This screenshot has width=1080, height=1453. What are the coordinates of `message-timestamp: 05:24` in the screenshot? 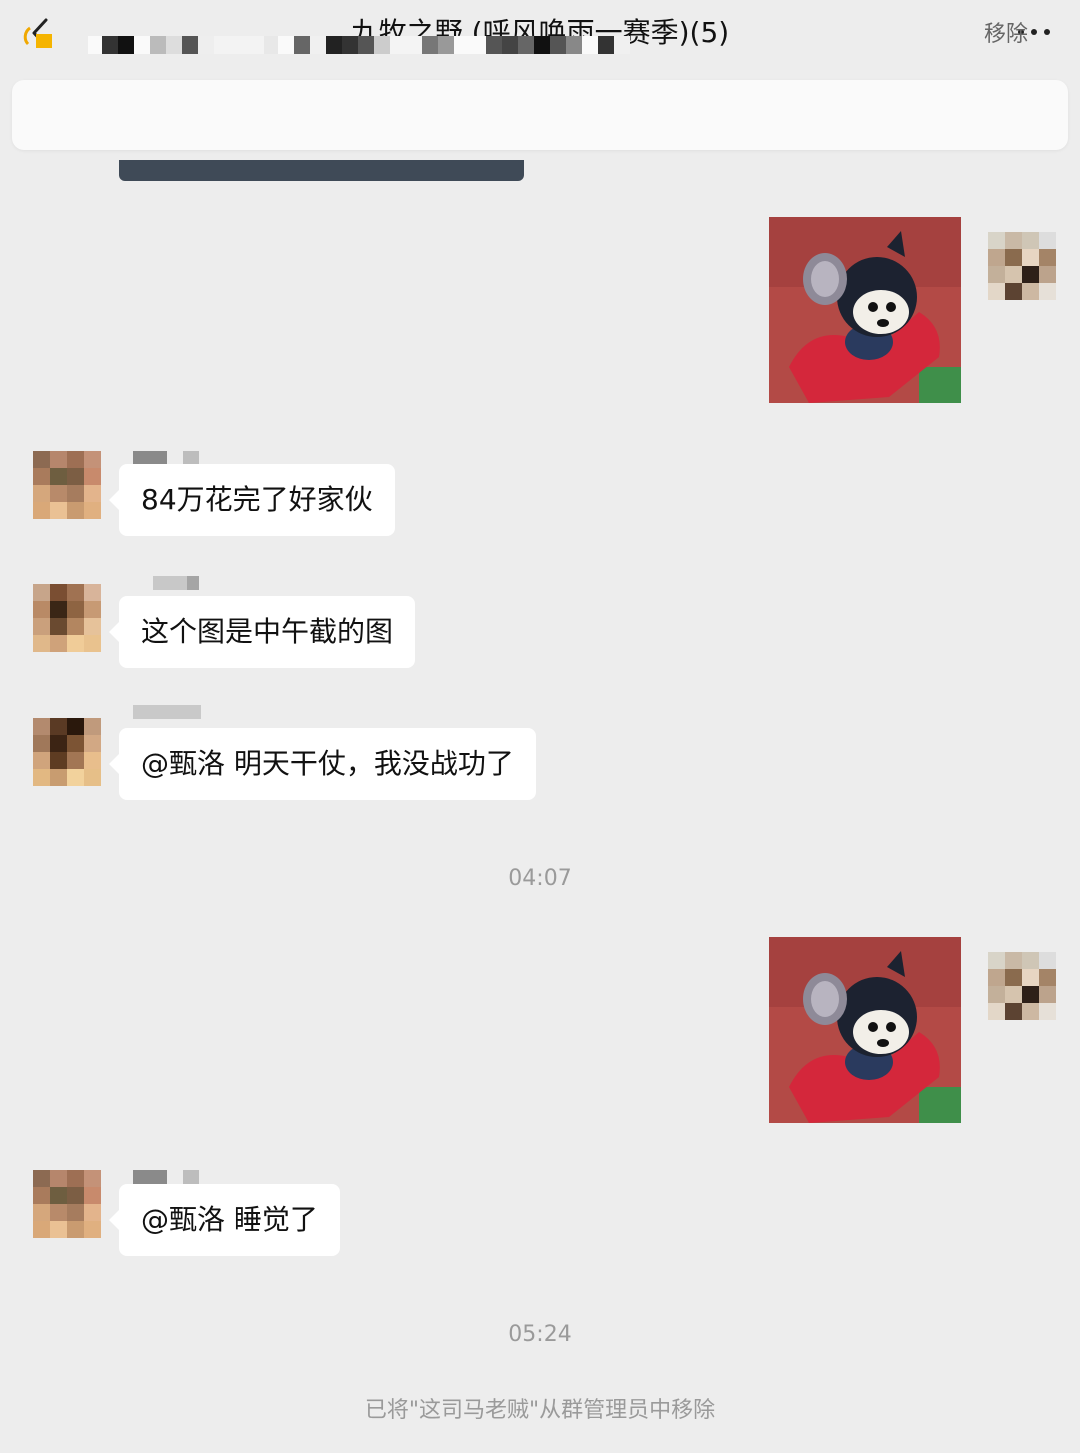 It's located at (540, 1334).